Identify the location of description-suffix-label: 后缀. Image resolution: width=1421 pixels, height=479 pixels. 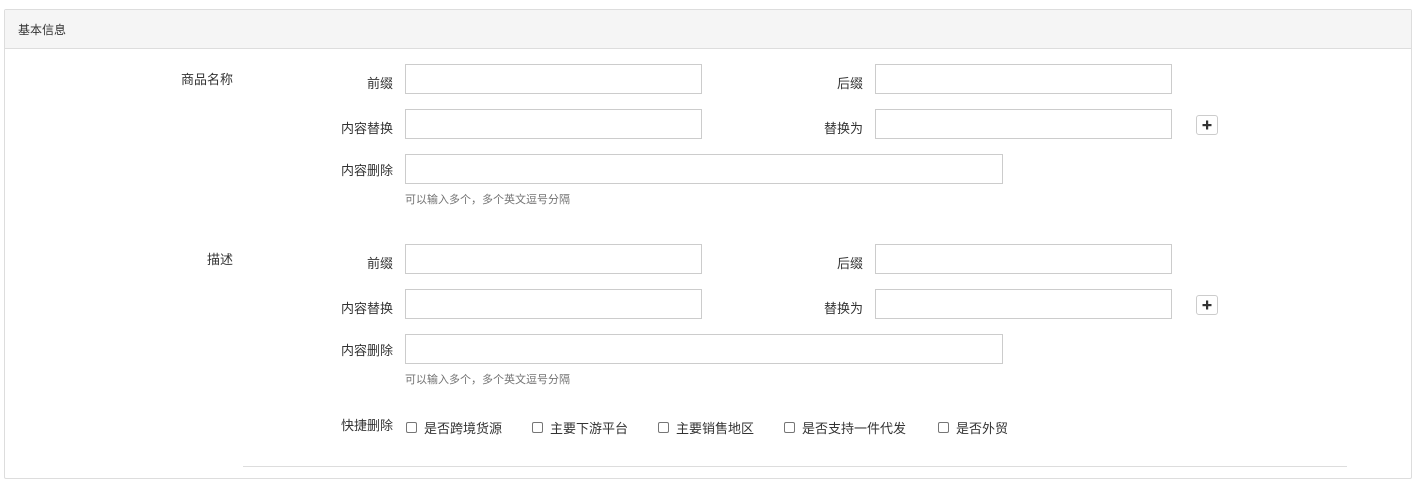
(849, 264).